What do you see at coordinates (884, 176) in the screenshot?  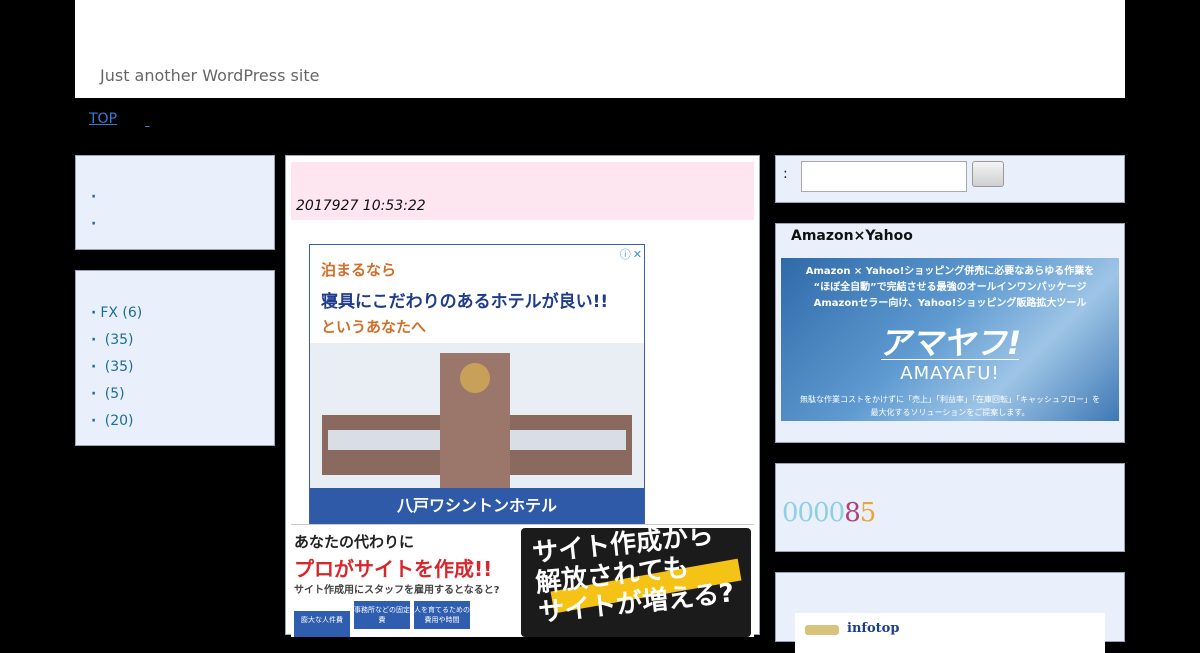 I see `search-input` at bounding box center [884, 176].